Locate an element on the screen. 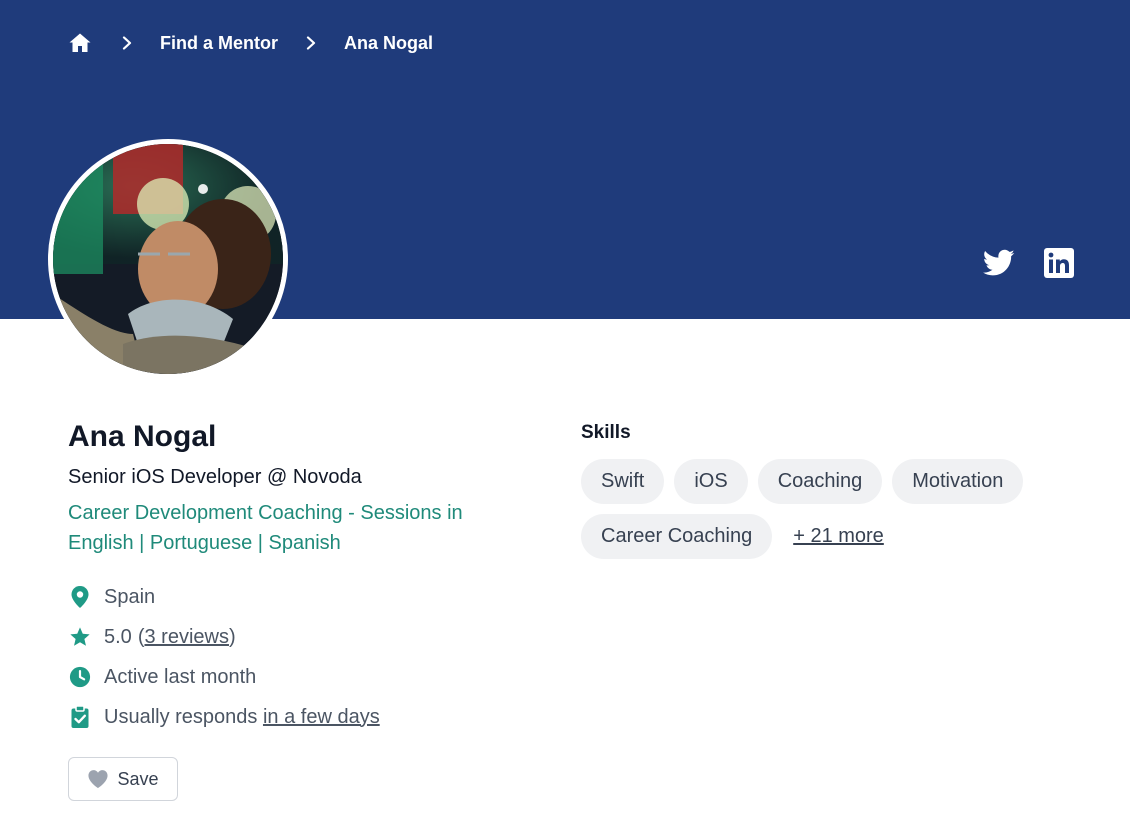 The width and height of the screenshot is (1130, 817). save-button-label: Save is located at coordinates (138, 778).